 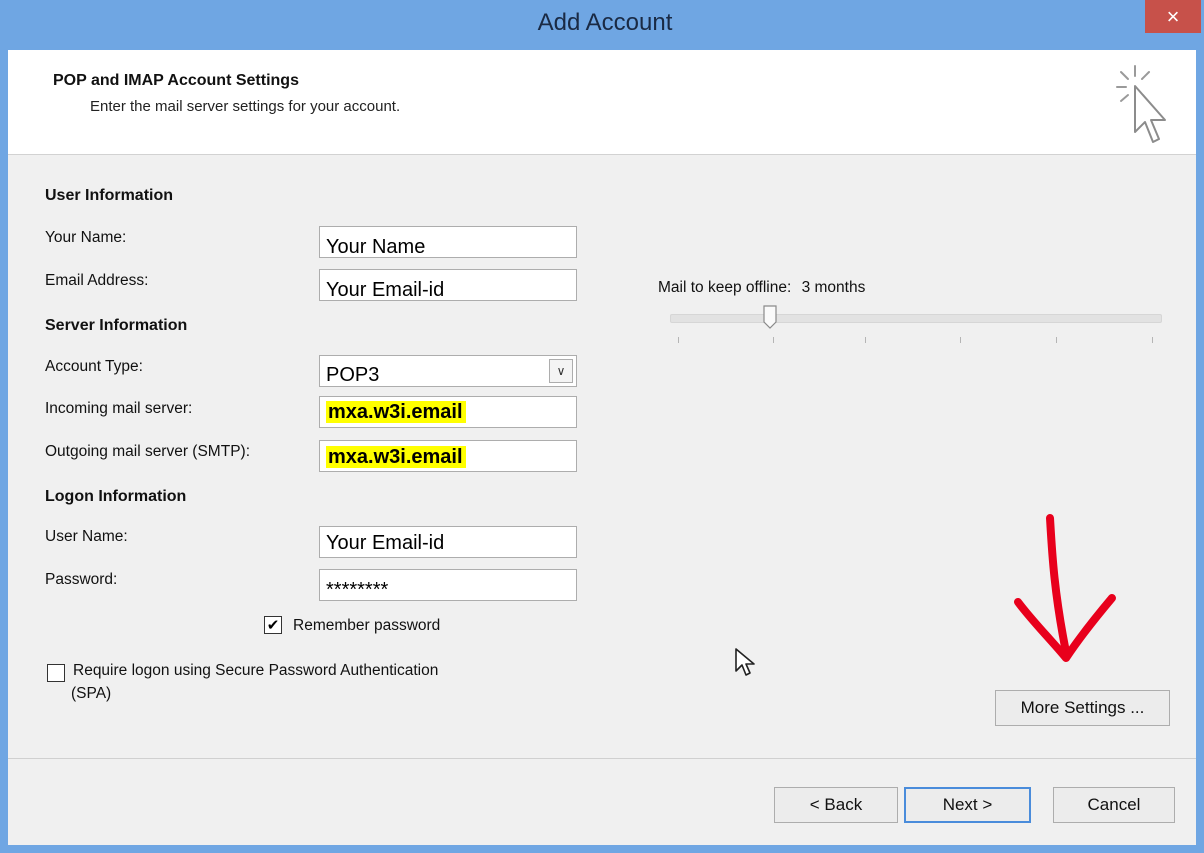 I want to click on offline-label-text: Mail to keep offline:, so click(x=725, y=287).